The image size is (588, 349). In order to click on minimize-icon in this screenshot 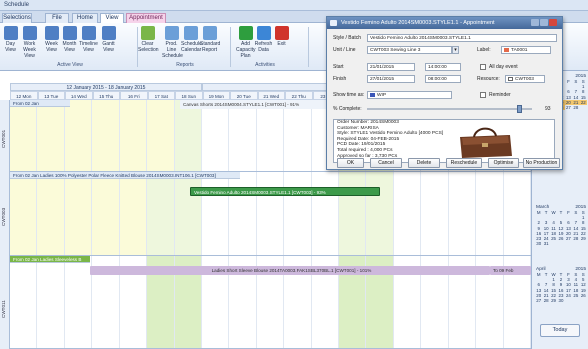, I will do `click(535, 22)`.